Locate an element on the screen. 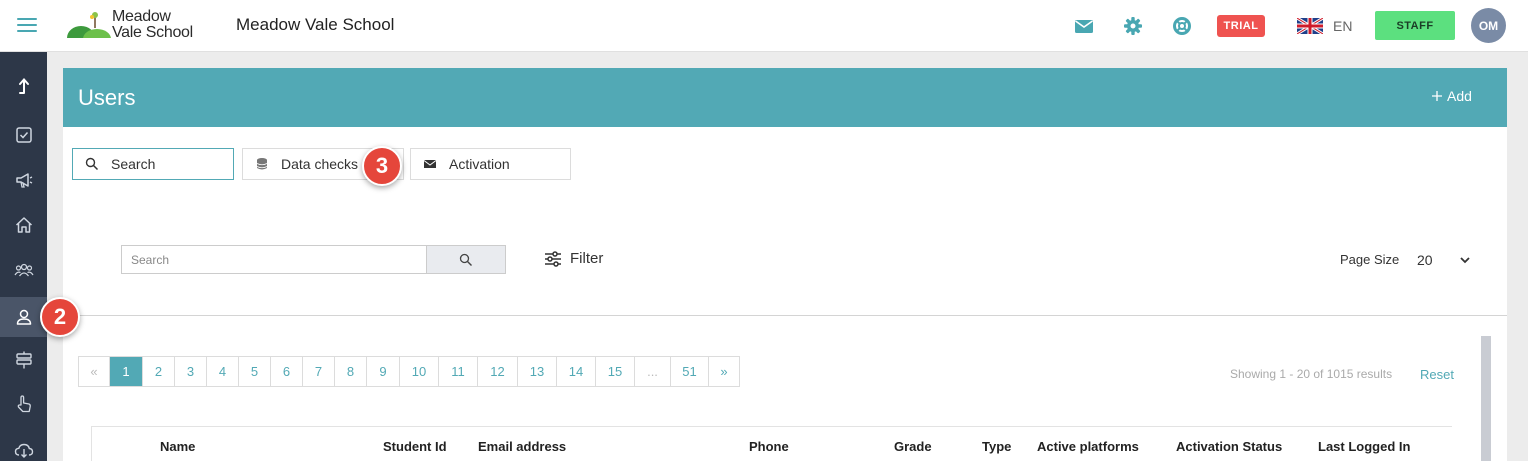 The height and width of the screenshot is (461, 1528). pagination-page: 9 is located at coordinates (383, 371).